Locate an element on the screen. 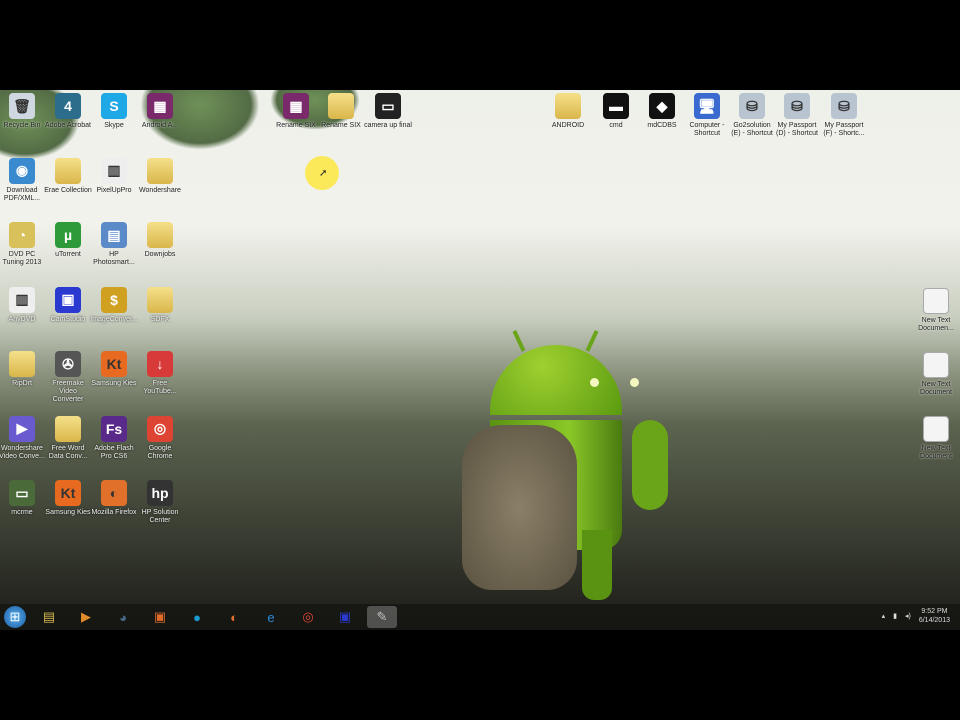 This screenshot has width=960, height=720. taskbar-camstudio-icon: ▣ is located at coordinates (345, 617).